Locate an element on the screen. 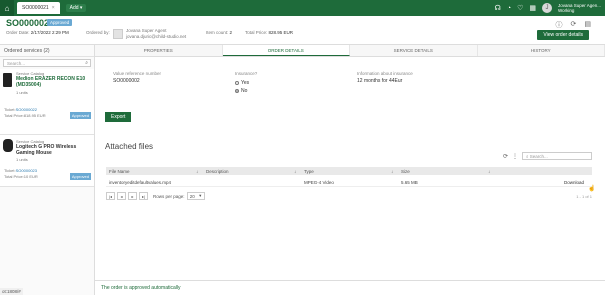  page-size-value: 20 is located at coordinates (192, 196).